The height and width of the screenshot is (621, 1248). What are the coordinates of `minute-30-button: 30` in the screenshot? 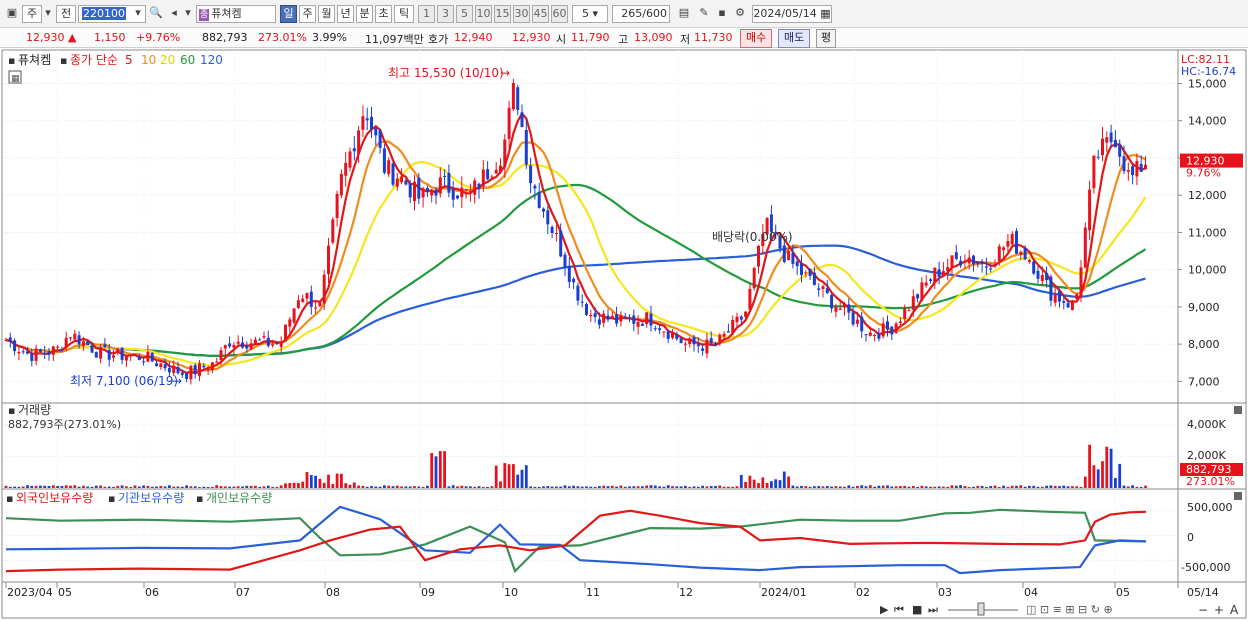 It's located at (521, 14).